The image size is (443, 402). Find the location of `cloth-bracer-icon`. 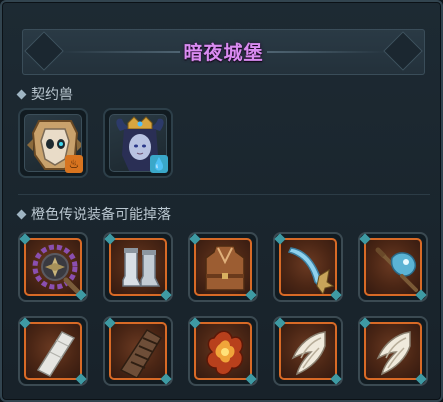

cloth-bracer-icon is located at coordinates (56, 354).